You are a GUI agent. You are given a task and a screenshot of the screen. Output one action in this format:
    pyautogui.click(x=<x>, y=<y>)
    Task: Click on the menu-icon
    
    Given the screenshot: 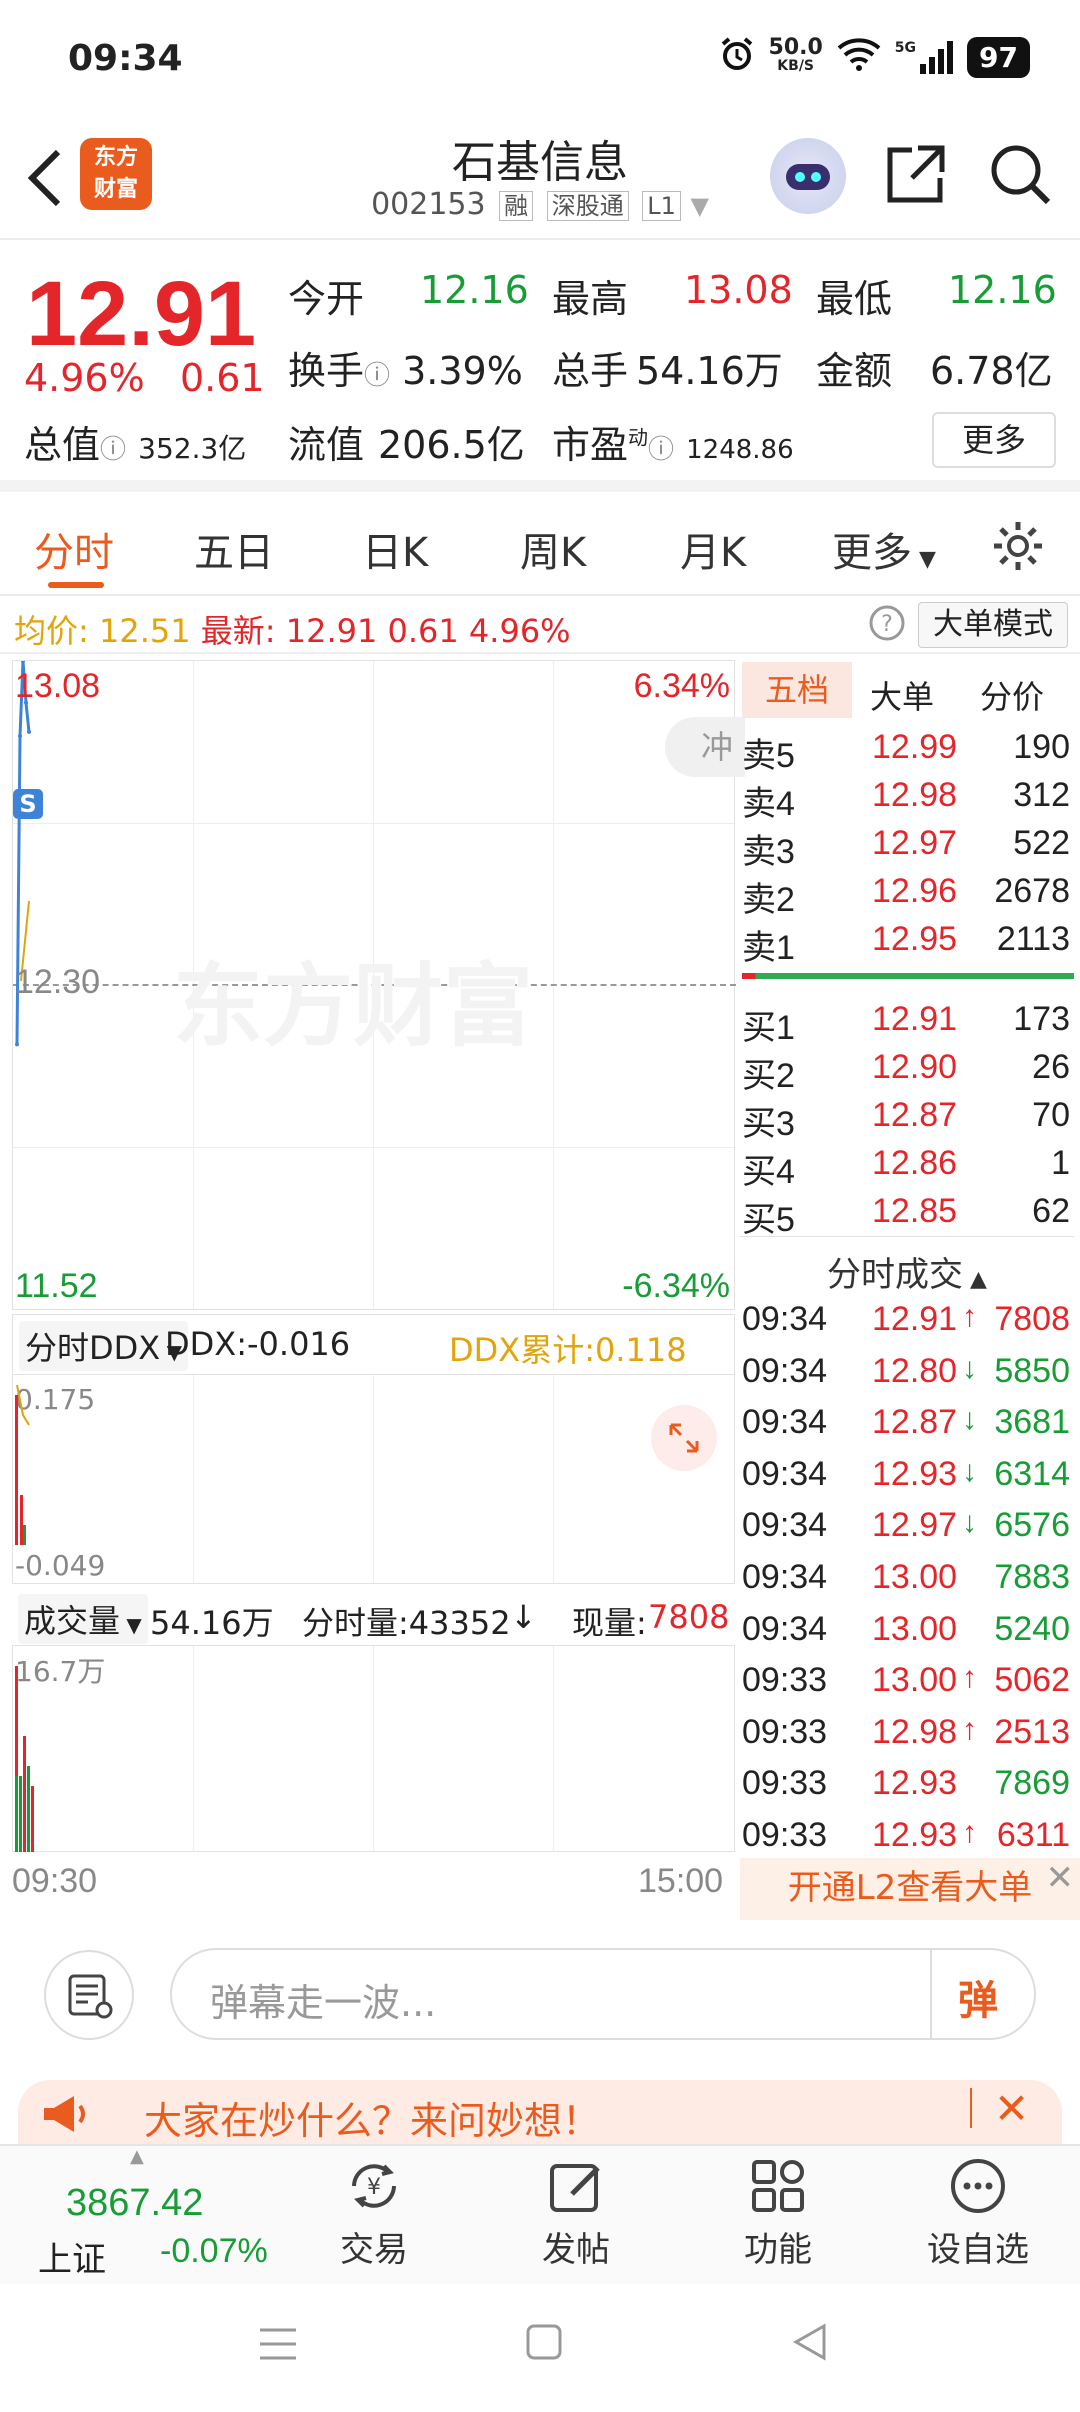 What is the action you would take?
    pyautogui.click(x=278, y=2346)
    